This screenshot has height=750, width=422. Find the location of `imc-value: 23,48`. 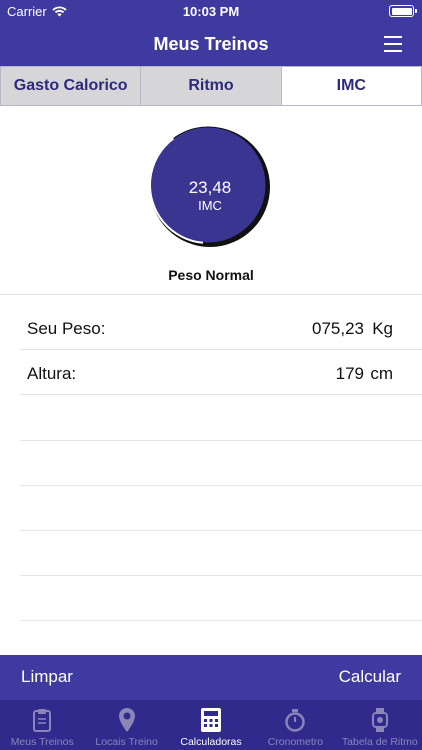

imc-value: 23,48 is located at coordinates (210, 187).